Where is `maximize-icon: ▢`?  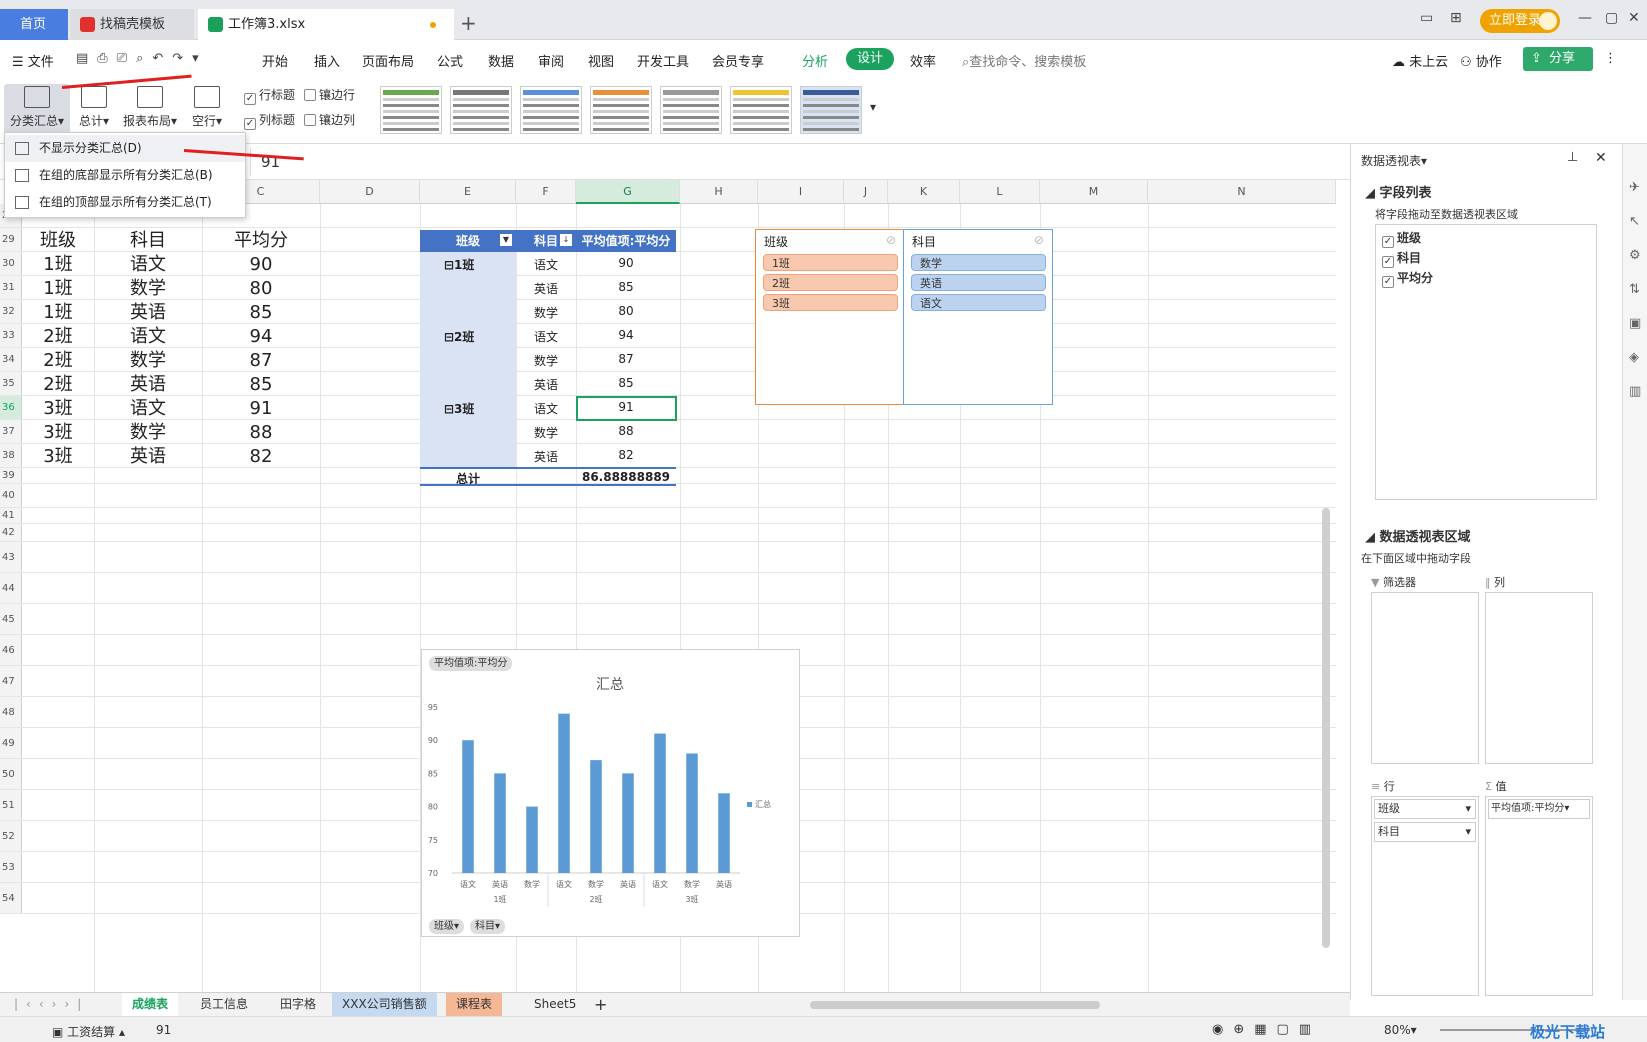
maximize-icon: ▢ is located at coordinates (1611, 18).